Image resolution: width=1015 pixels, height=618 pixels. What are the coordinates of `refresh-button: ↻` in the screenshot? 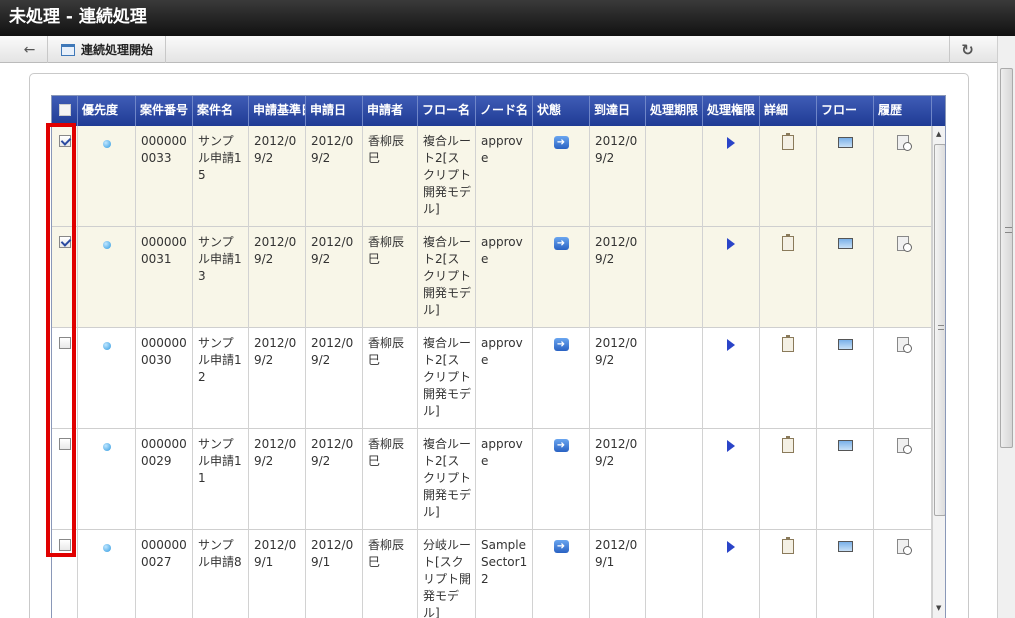 It's located at (967, 49).